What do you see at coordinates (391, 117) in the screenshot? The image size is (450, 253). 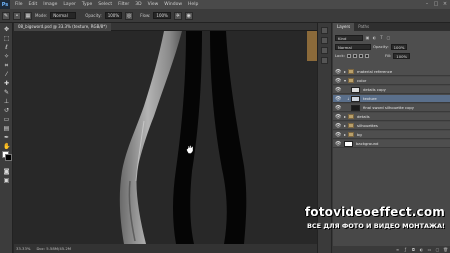 I see `layer-row: 👁 ▸ details` at bounding box center [391, 117].